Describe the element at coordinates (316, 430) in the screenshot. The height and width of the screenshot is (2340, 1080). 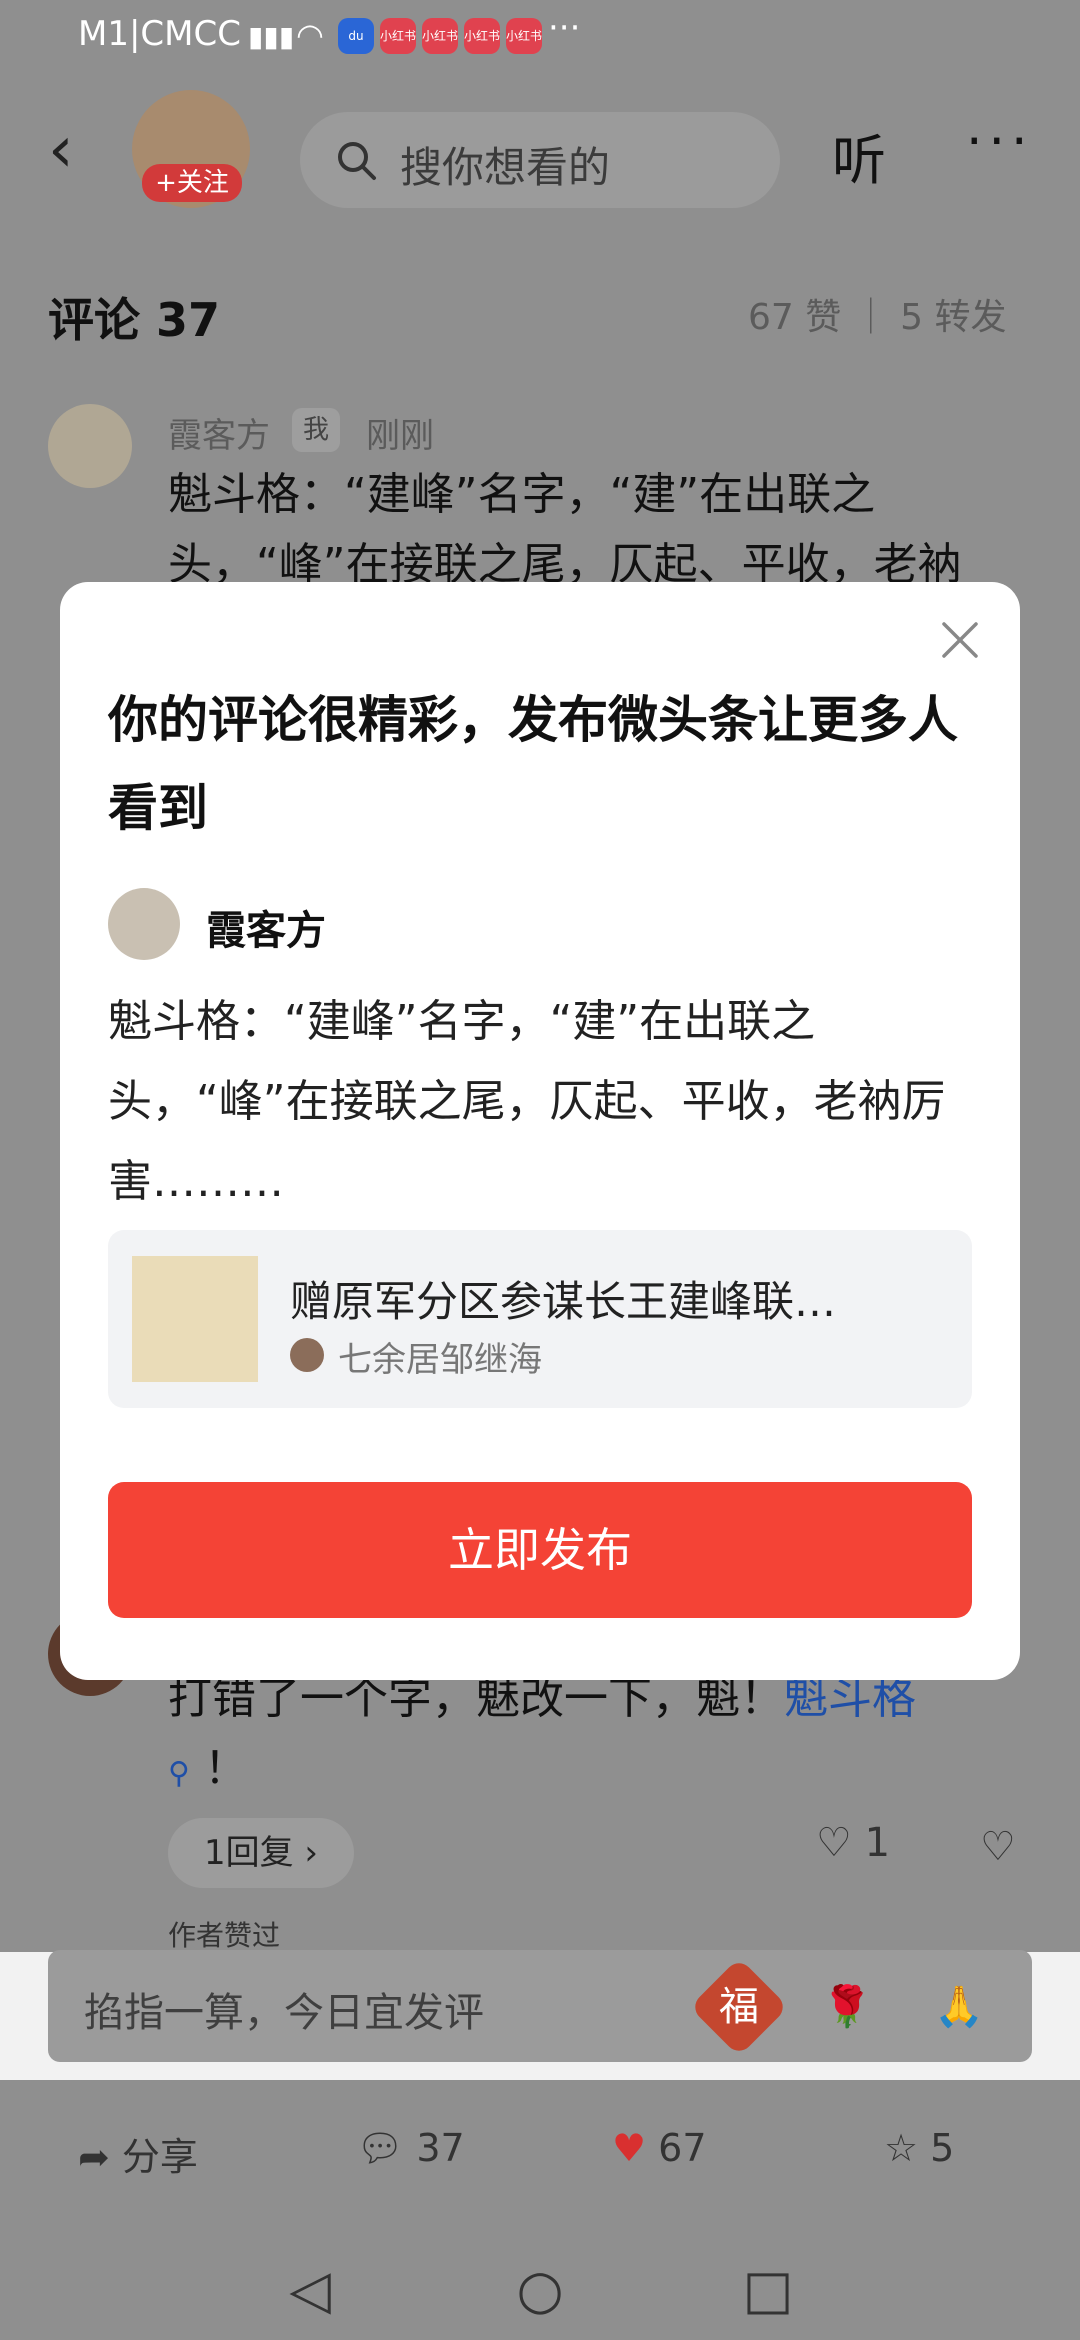
I see `self-badge: 我` at that location.